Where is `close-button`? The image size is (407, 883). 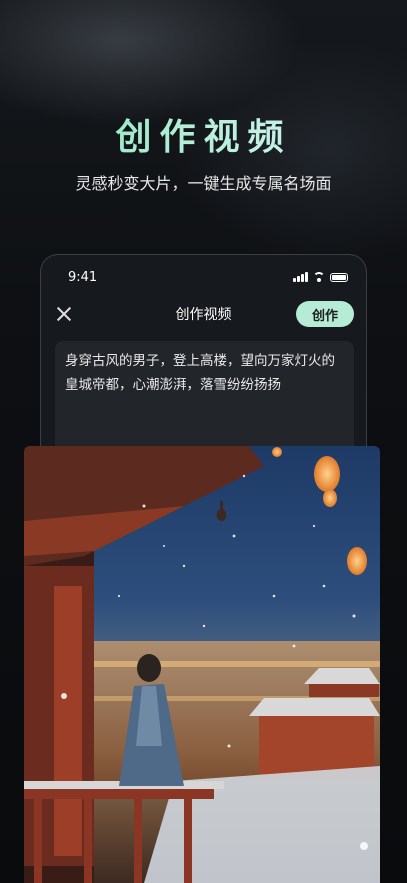 close-button is located at coordinates (64, 314).